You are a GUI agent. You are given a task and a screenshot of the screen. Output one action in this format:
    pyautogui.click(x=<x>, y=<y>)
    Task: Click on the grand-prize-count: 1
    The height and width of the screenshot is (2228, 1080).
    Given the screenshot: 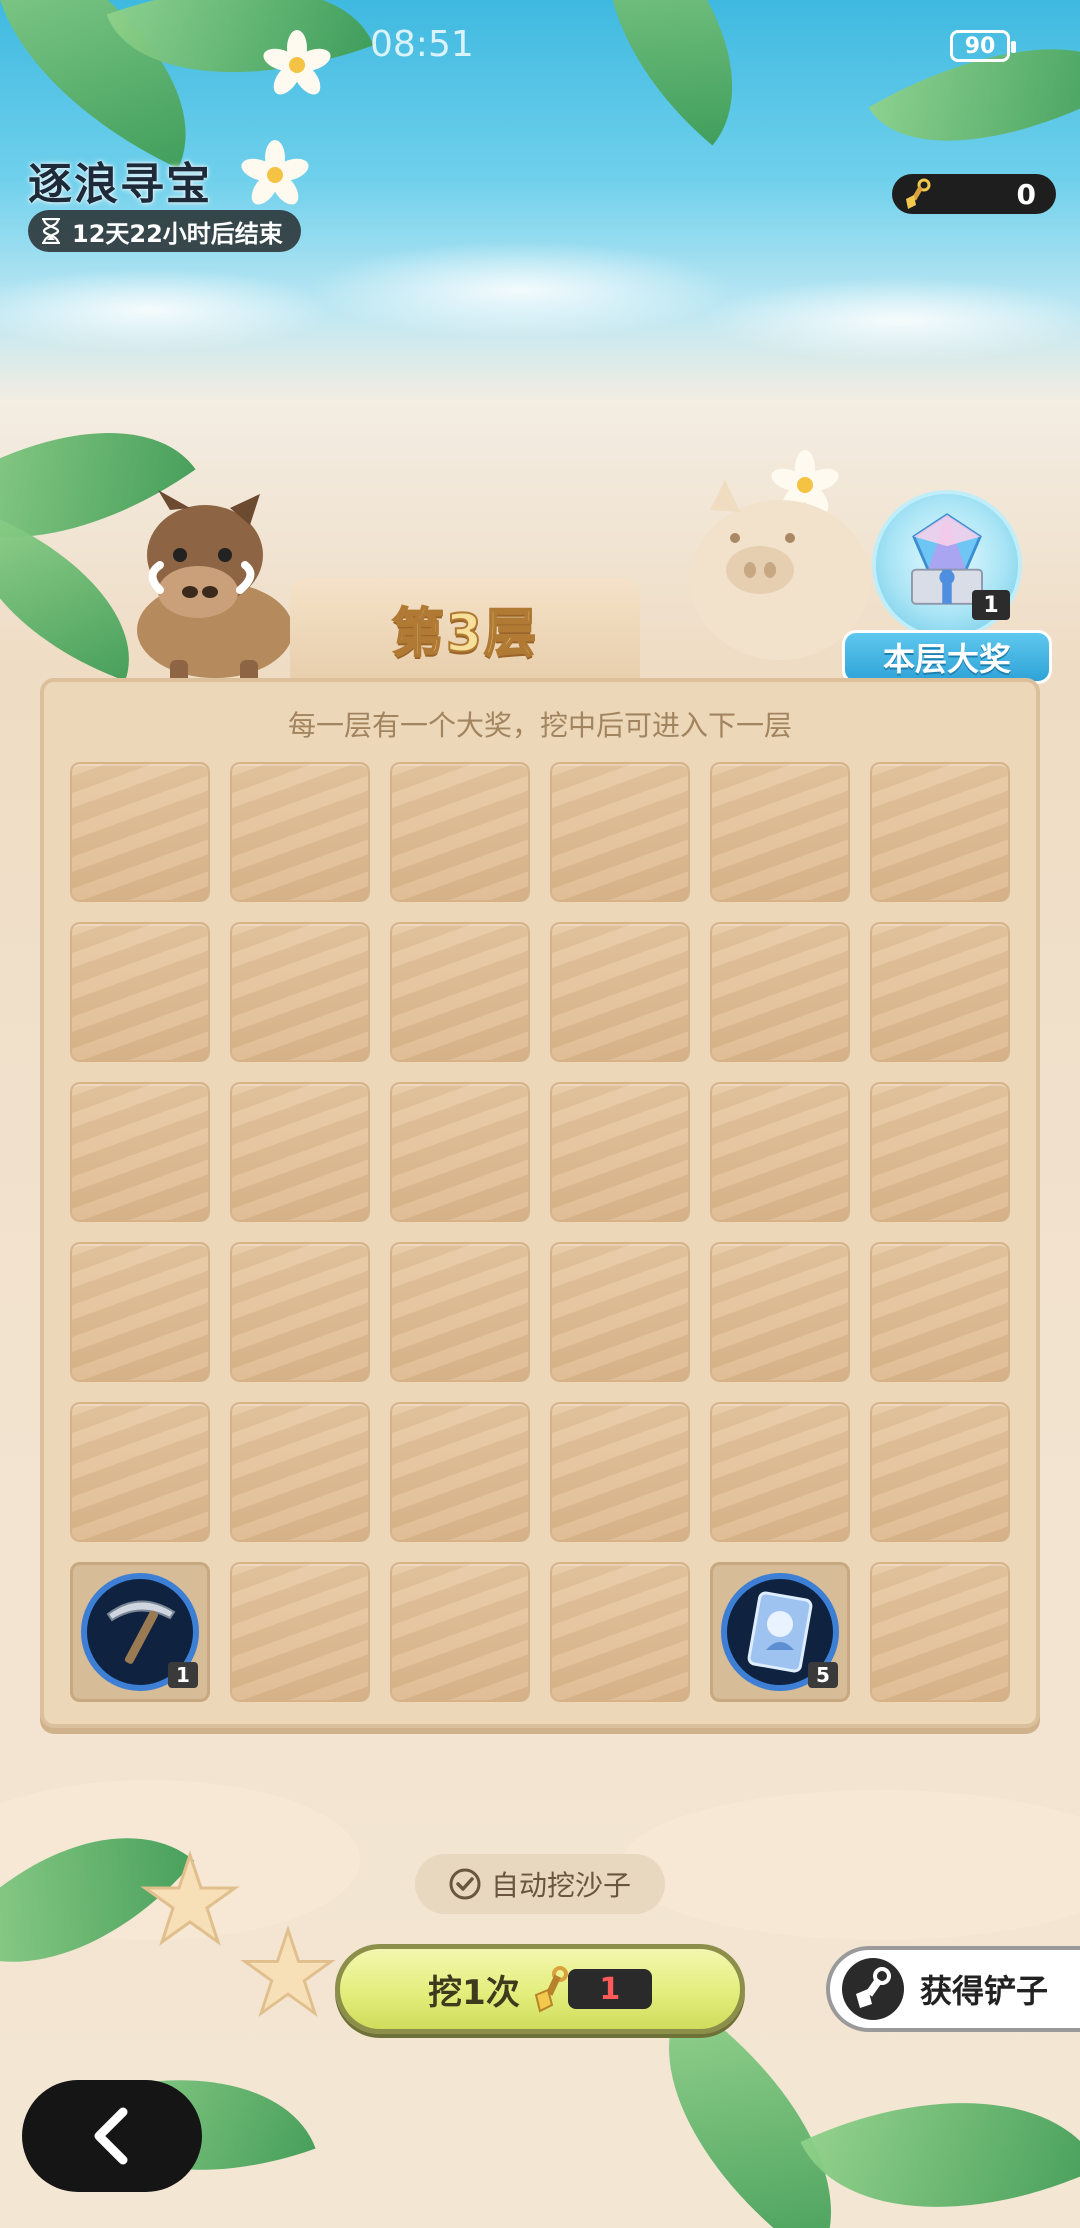 What is the action you would take?
    pyautogui.click(x=991, y=605)
    